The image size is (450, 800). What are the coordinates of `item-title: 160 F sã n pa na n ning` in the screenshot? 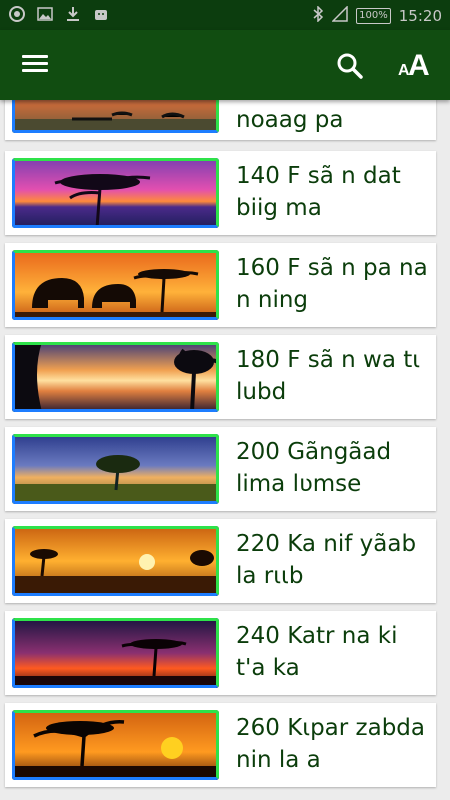 It's located at (332, 284).